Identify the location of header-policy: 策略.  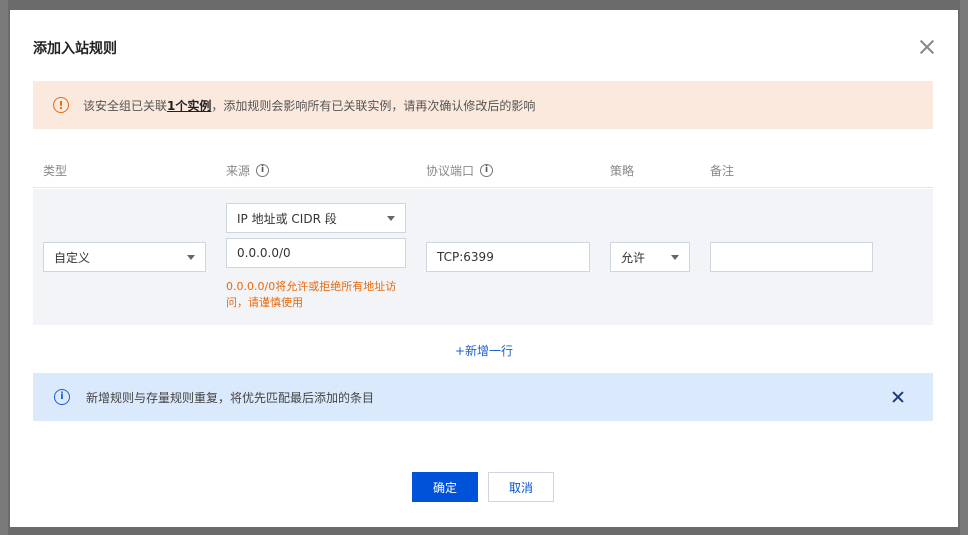
(622, 171).